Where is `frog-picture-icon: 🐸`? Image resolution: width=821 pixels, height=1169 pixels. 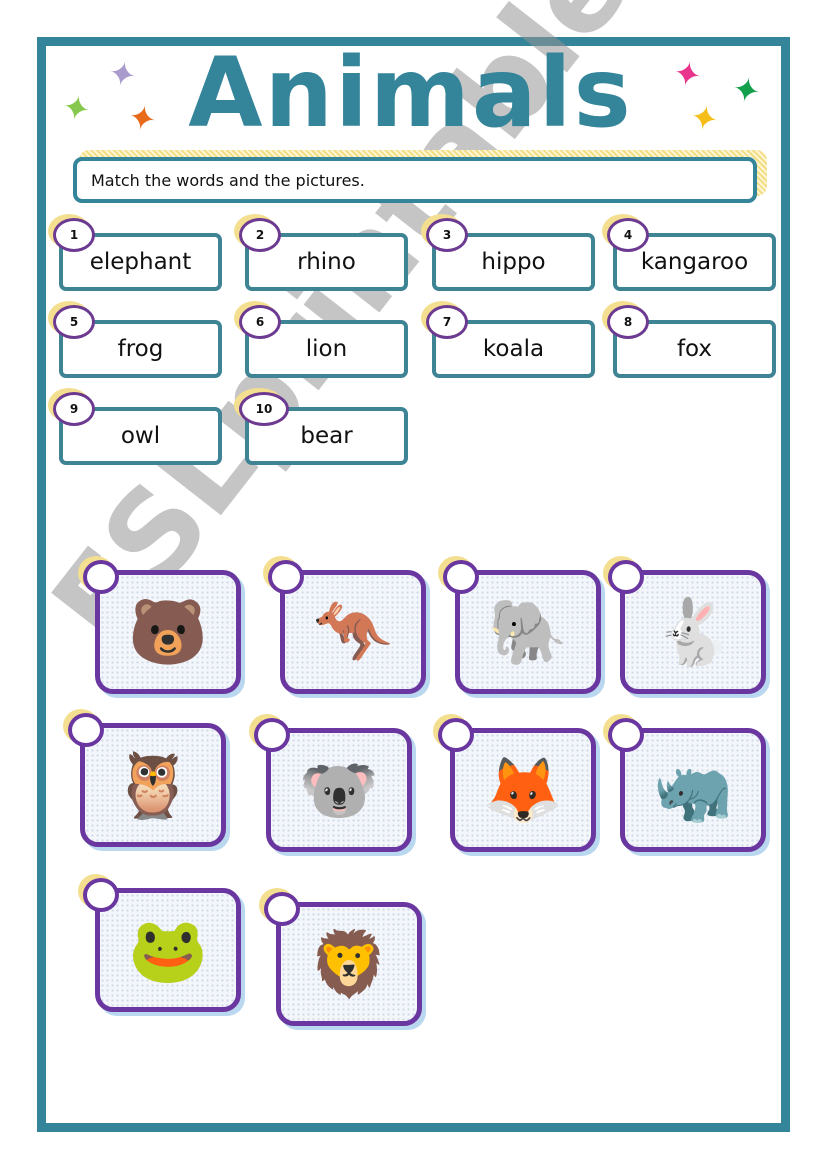 frog-picture-icon: 🐸 is located at coordinates (168, 951).